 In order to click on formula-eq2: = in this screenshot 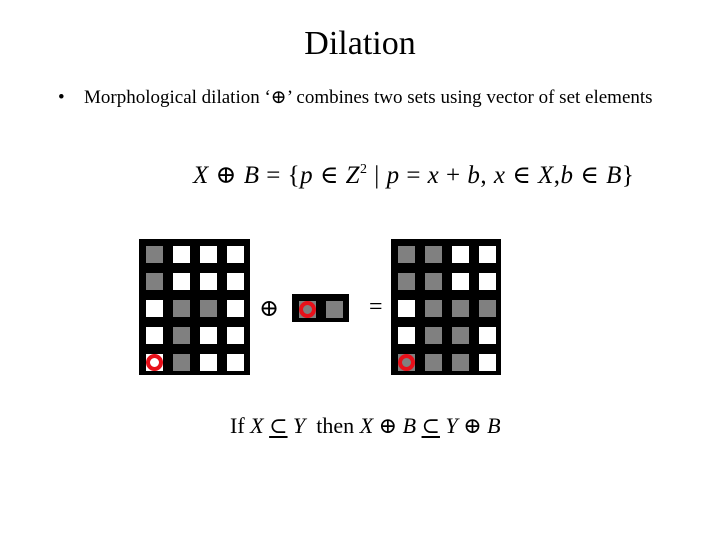, I will do `click(413, 175)`.